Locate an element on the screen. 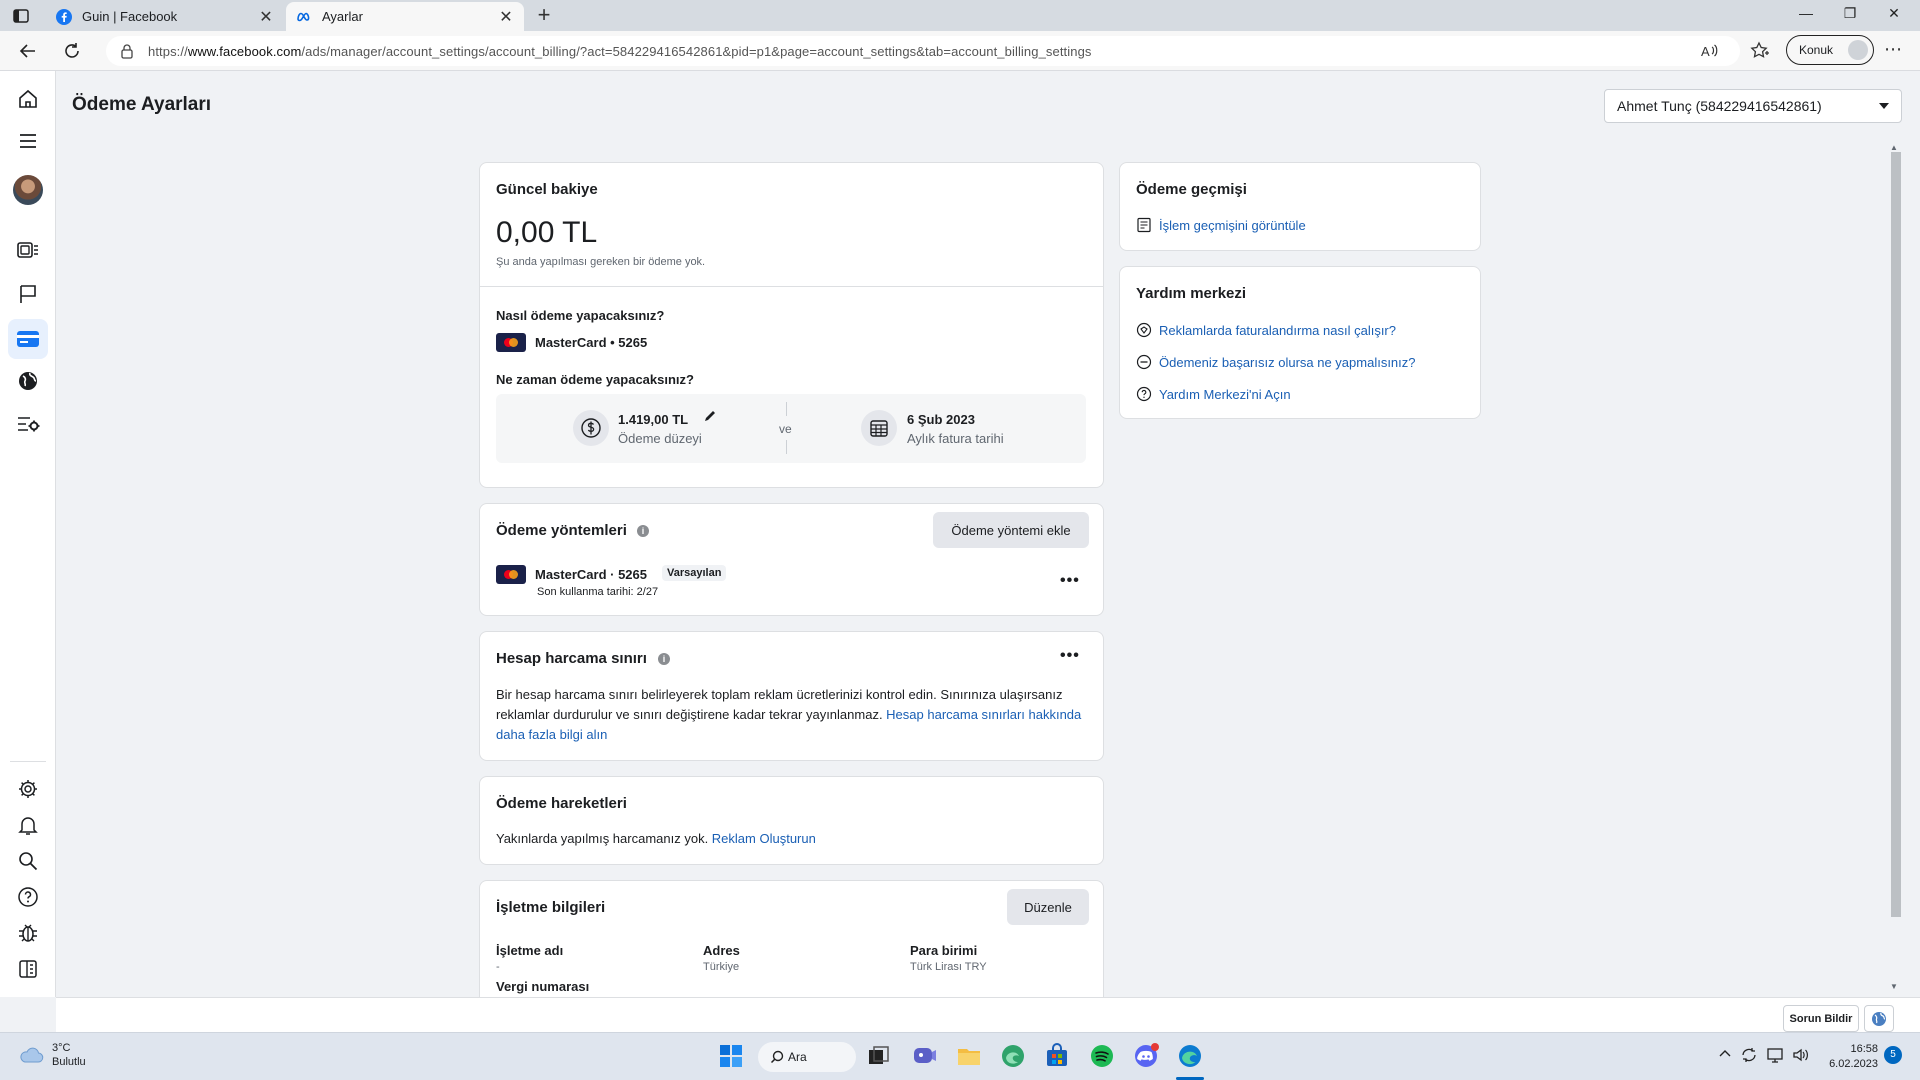  edit-threshold-pencil-icon is located at coordinates (710, 416).